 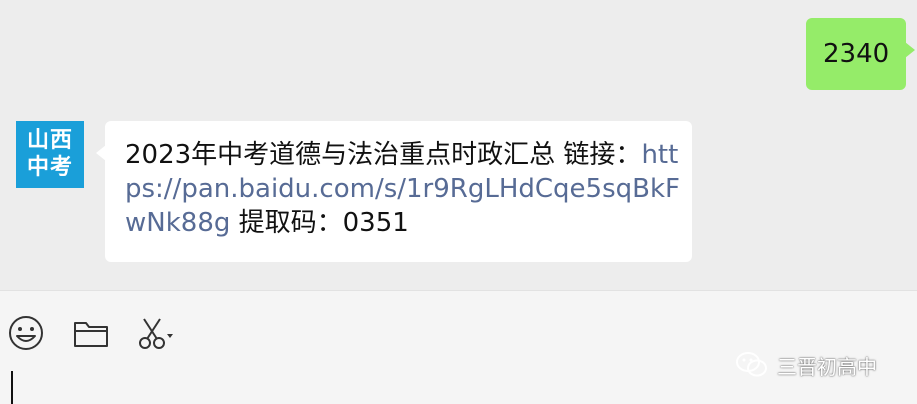 I want to click on avatar: 山西 中考, so click(x=50, y=154).